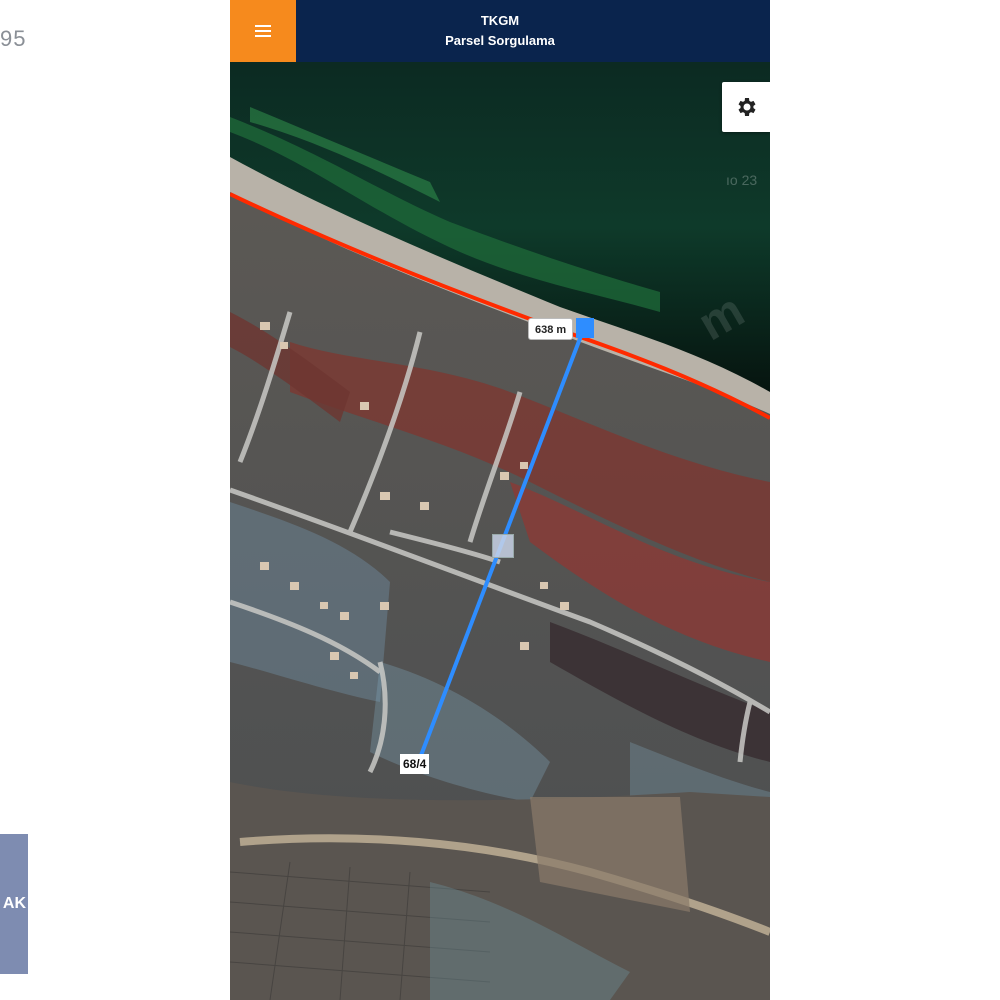 Image resolution: width=1000 pixels, height=1000 pixels. I want to click on map-faint-text: ıo 23, so click(742, 180).